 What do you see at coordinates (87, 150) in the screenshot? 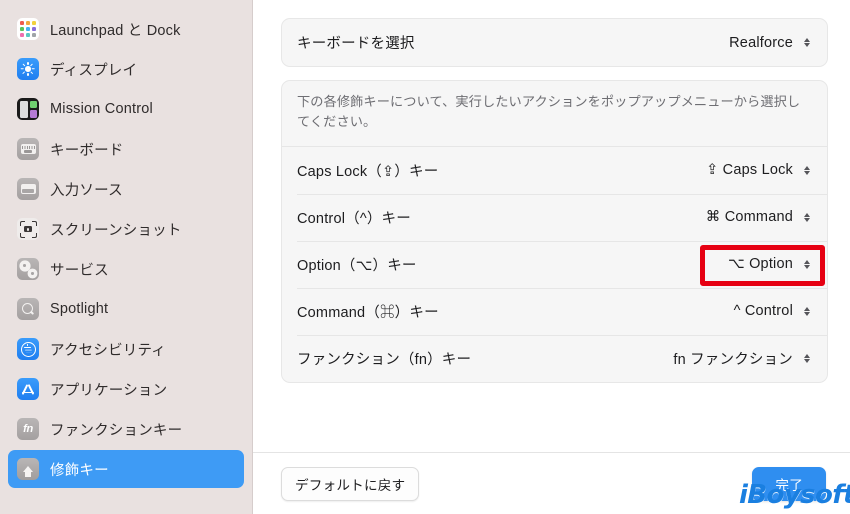
I see `sidebar-item-label: キーボード` at bounding box center [87, 150].